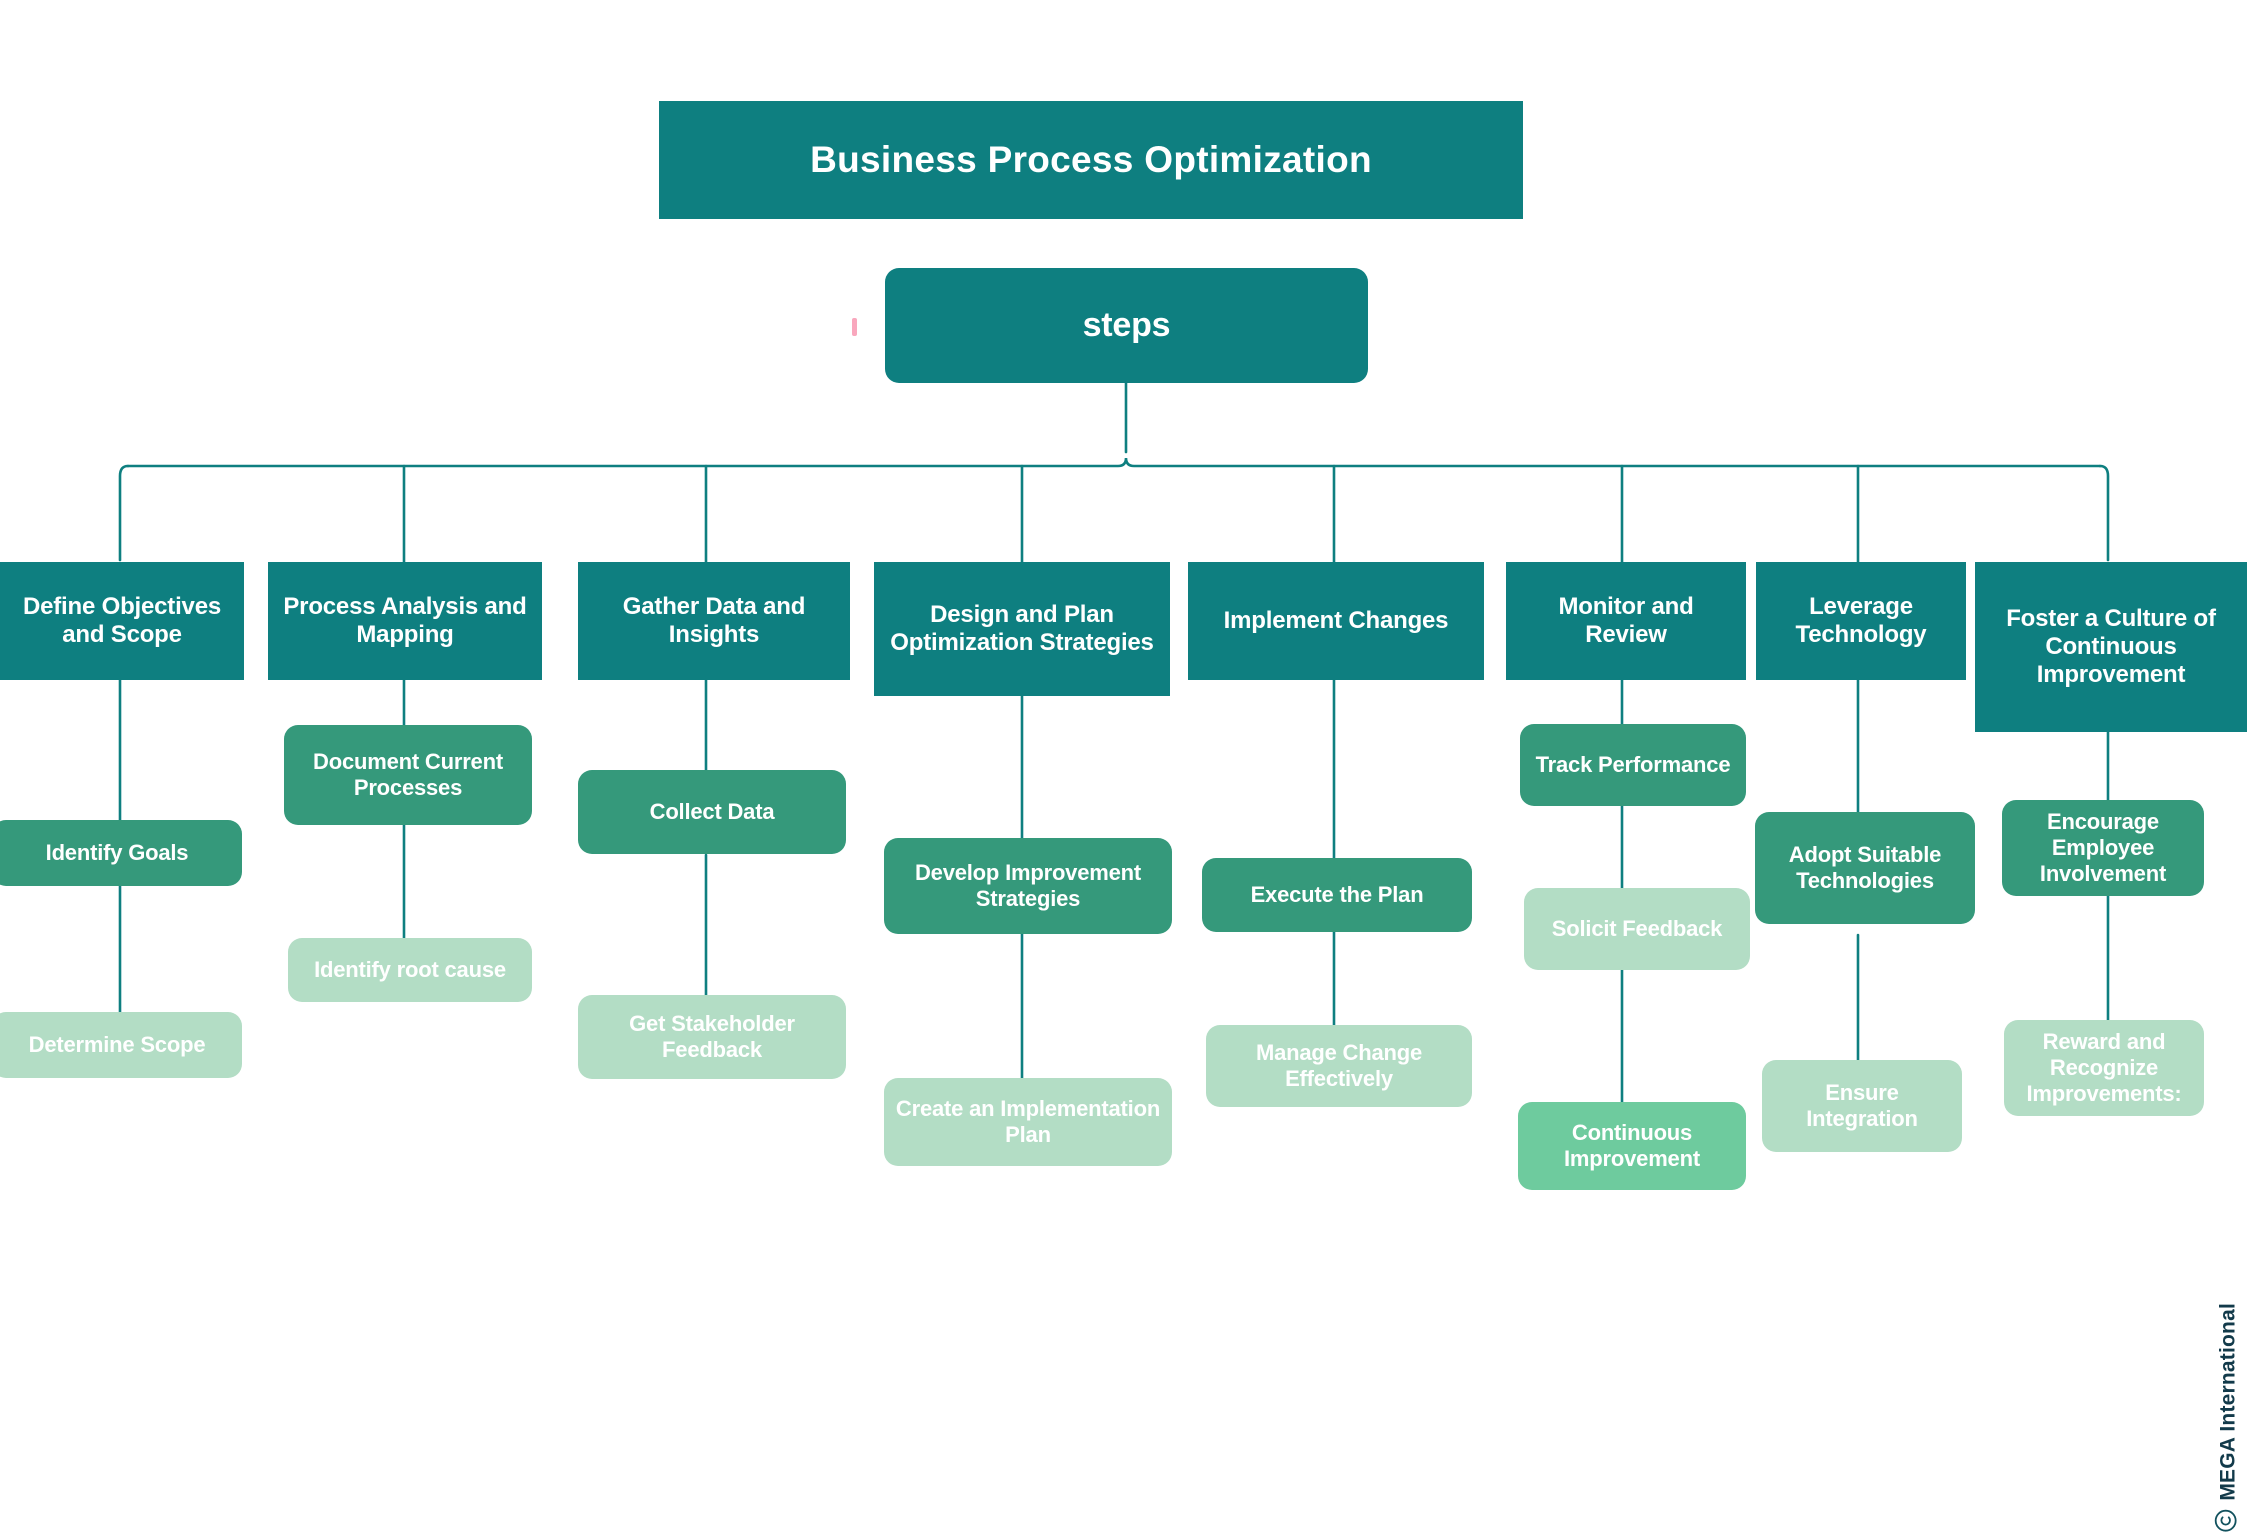 The image size is (2250, 1533). I want to click on phase-node-leverage-technology: Leverage Technology, so click(1861, 621).